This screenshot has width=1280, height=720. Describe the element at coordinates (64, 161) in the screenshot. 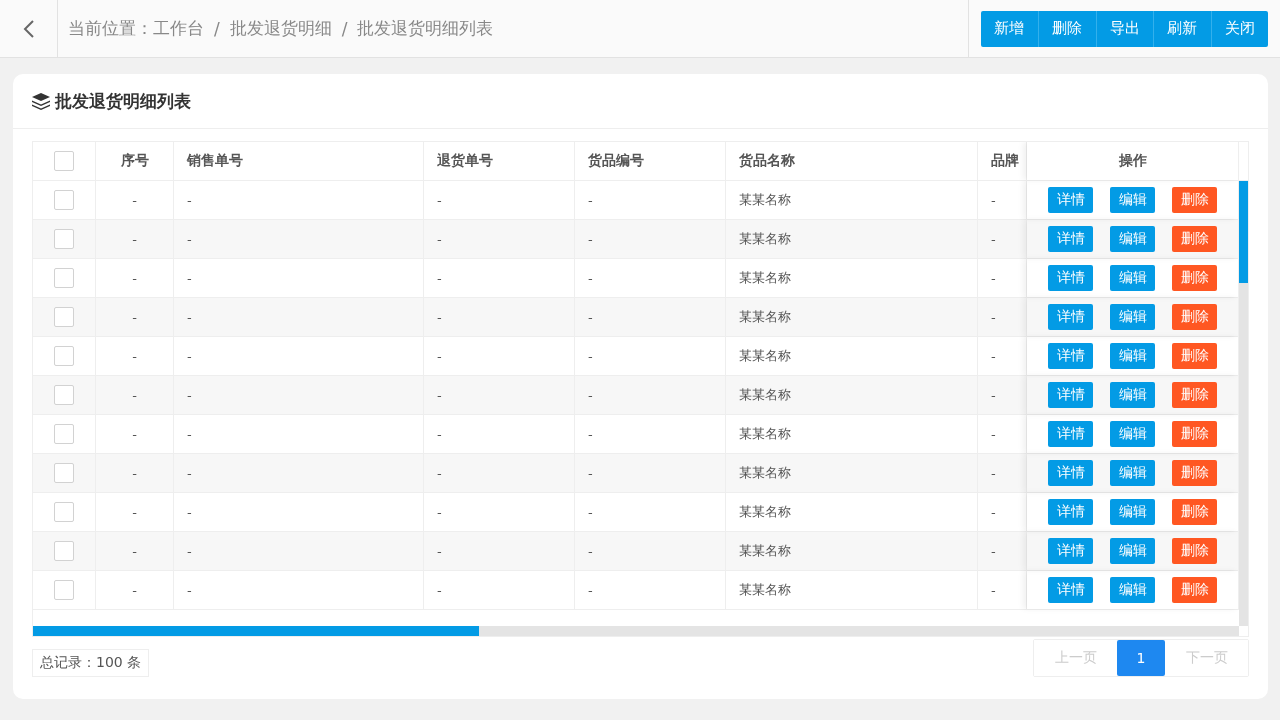

I see `select-all-checkbox` at that location.